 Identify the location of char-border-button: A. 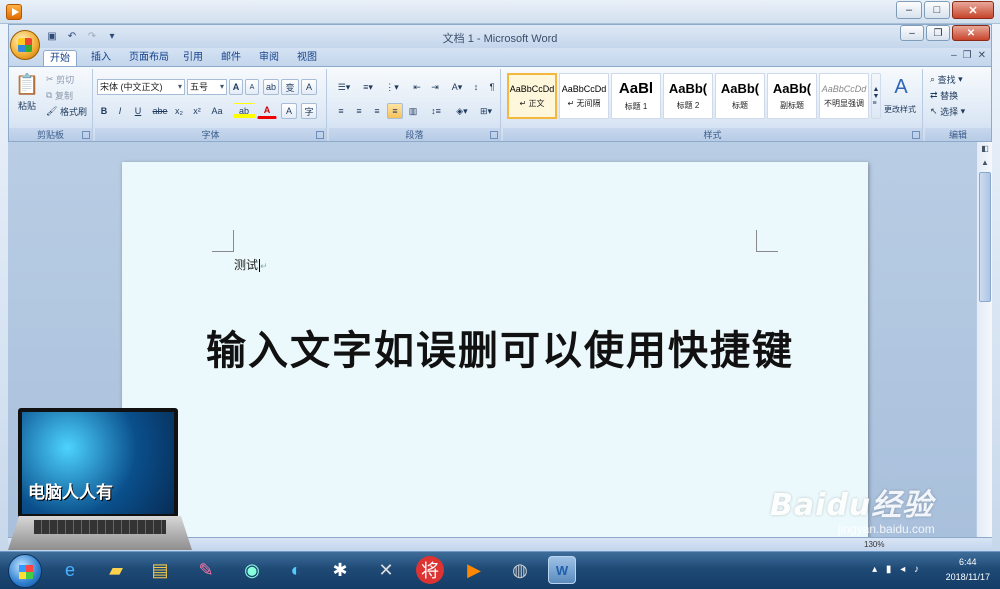
(309, 87).